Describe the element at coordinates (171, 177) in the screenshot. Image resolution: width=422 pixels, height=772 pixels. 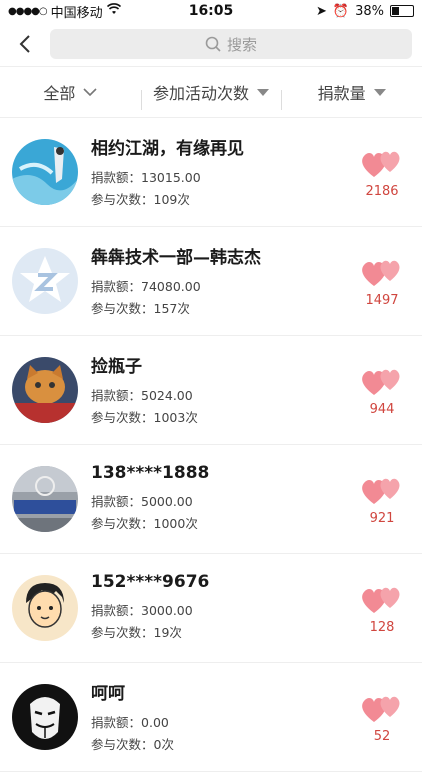
I see `donation-amount: 13015.00` at that location.